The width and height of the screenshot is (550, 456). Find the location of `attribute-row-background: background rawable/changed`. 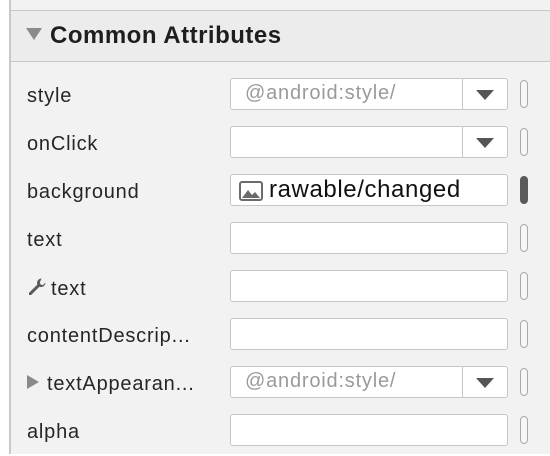

attribute-row-background: background rawable/changed is located at coordinates (280, 192).